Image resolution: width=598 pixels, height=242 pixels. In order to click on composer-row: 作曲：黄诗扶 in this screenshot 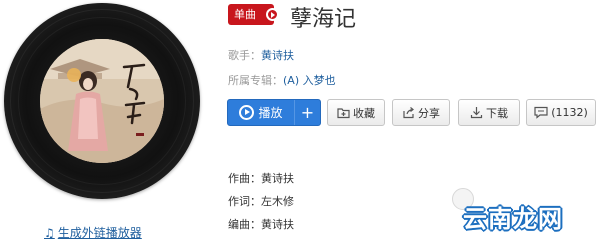, I will do `click(261, 178)`.